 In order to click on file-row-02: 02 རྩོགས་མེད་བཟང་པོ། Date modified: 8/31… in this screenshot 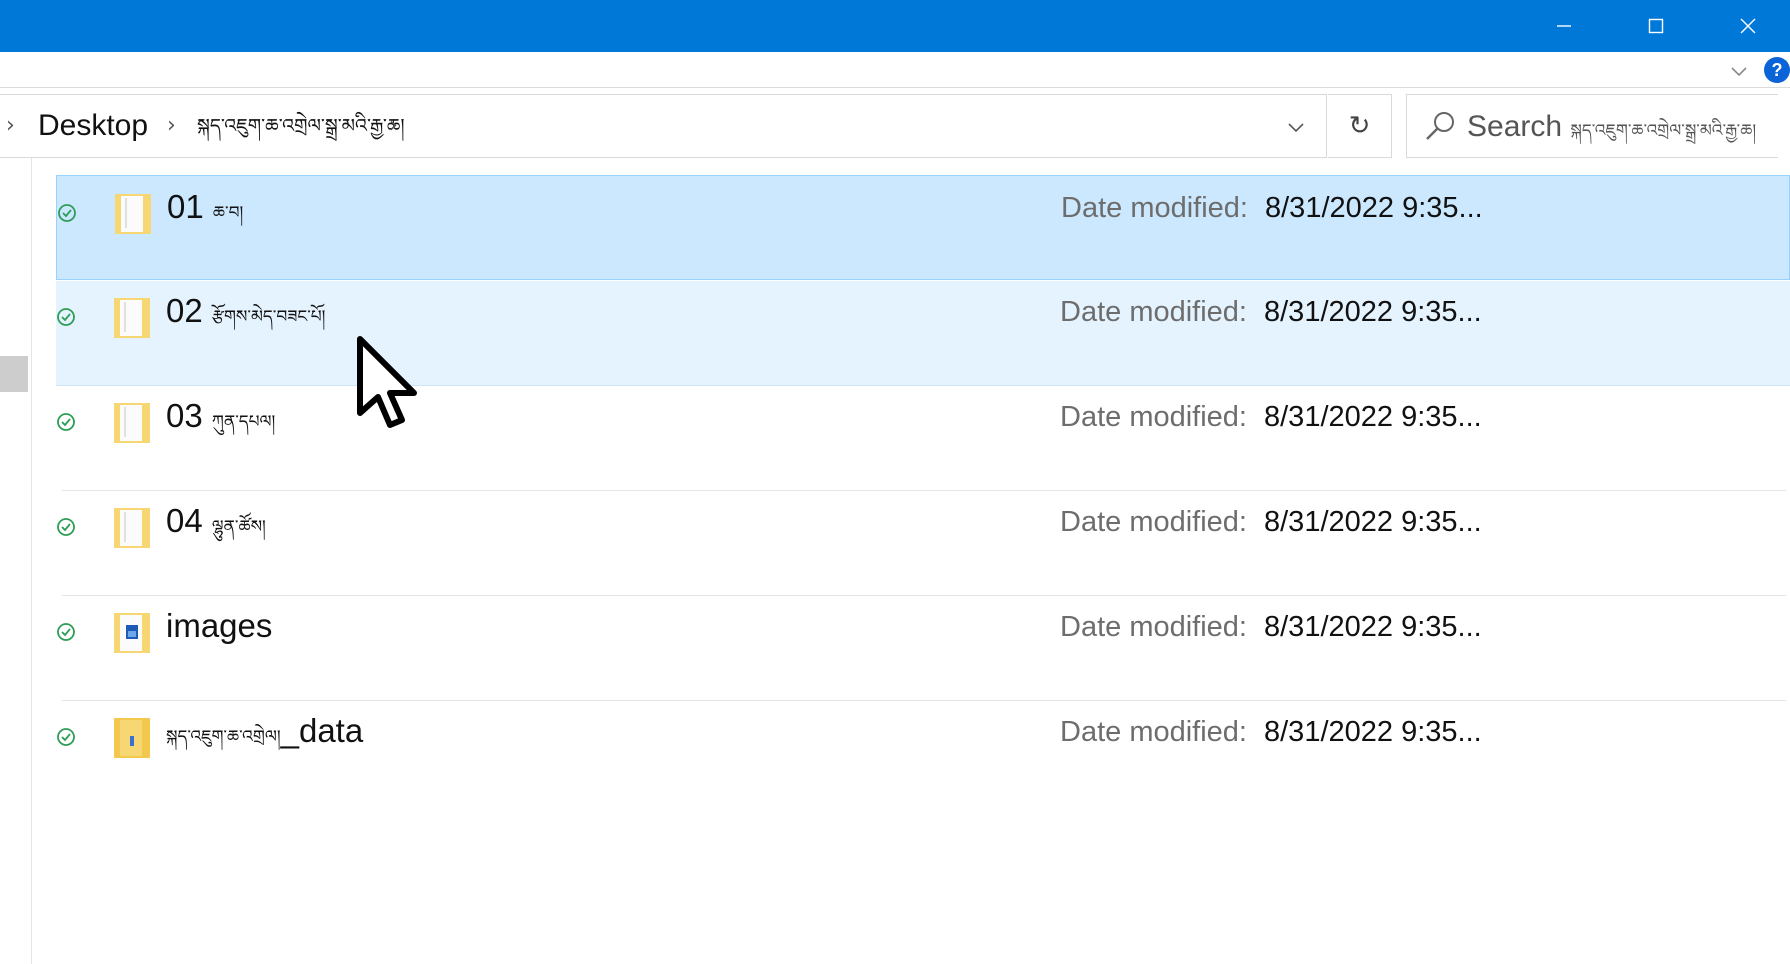, I will do `click(923, 333)`.